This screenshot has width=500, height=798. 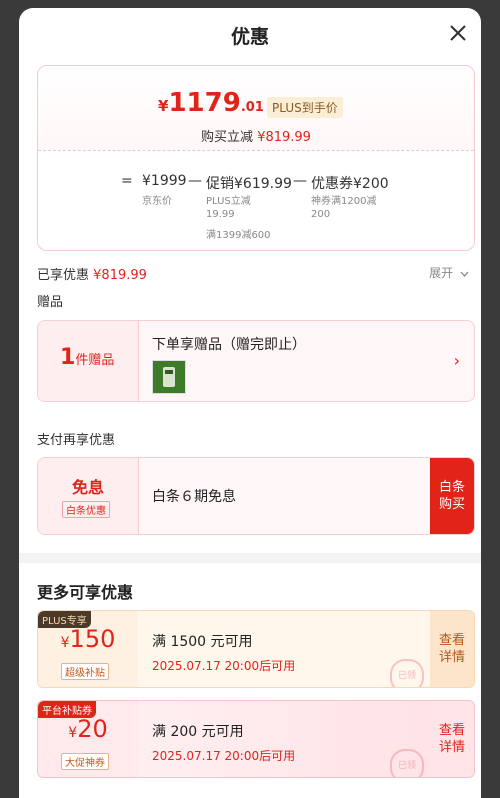 What do you see at coordinates (238, 235) in the screenshot?
I see `promo-sub-3: 满1399减600` at bounding box center [238, 235].